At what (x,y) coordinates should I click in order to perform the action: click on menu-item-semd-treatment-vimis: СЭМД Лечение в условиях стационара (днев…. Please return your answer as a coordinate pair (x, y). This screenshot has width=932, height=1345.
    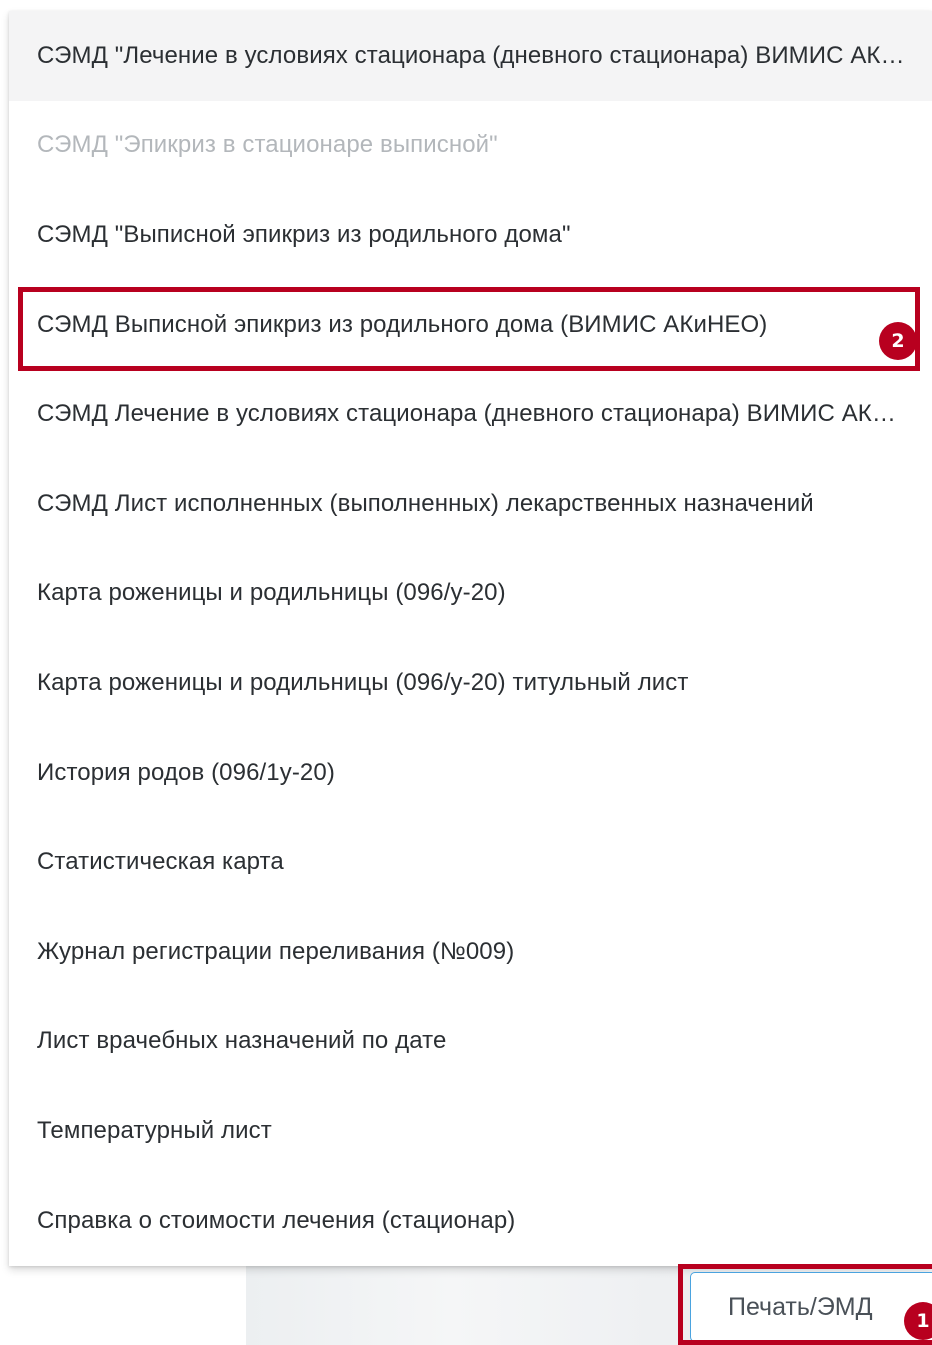
    Looking at the image, I should click on (470, 414).